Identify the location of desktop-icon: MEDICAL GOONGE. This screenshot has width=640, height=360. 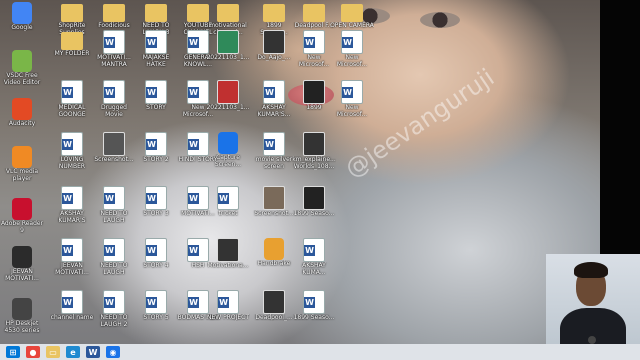
(72, 100).